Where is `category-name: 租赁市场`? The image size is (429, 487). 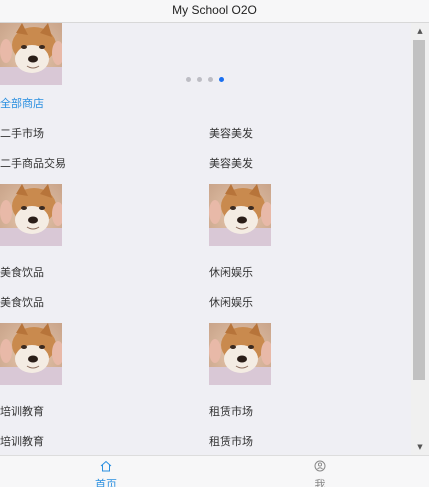
category-name: 租赁市场 is located at coordinates (231, 411).